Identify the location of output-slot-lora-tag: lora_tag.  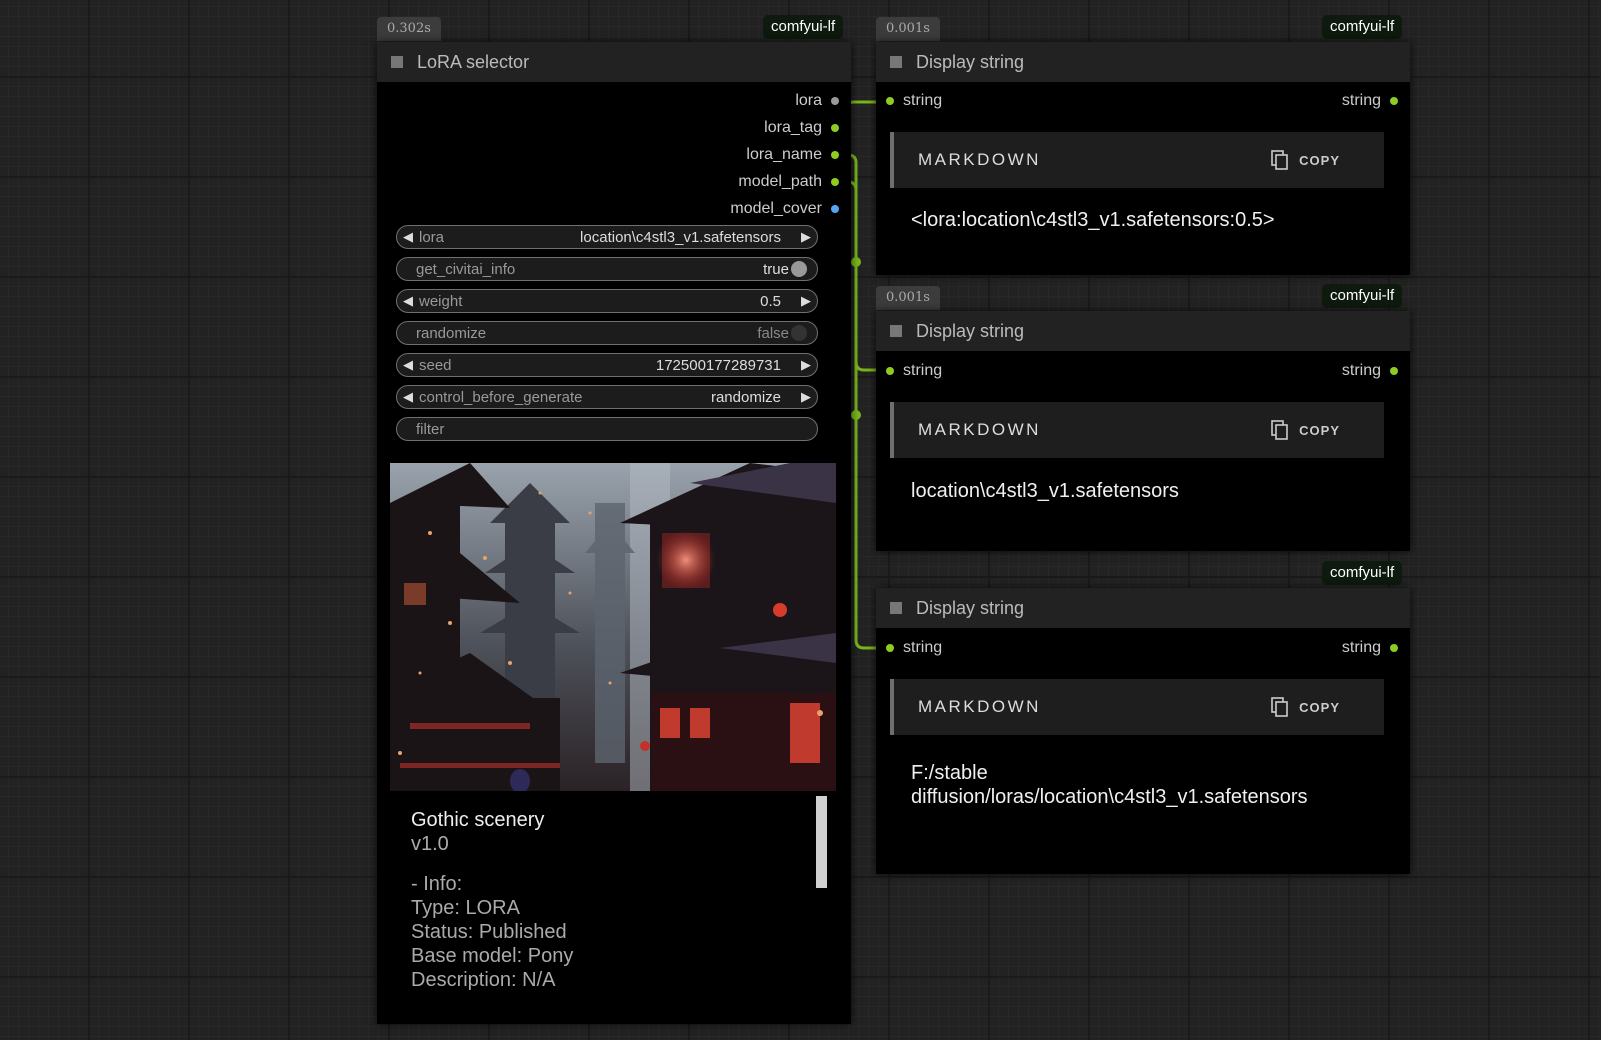
(801, 128).